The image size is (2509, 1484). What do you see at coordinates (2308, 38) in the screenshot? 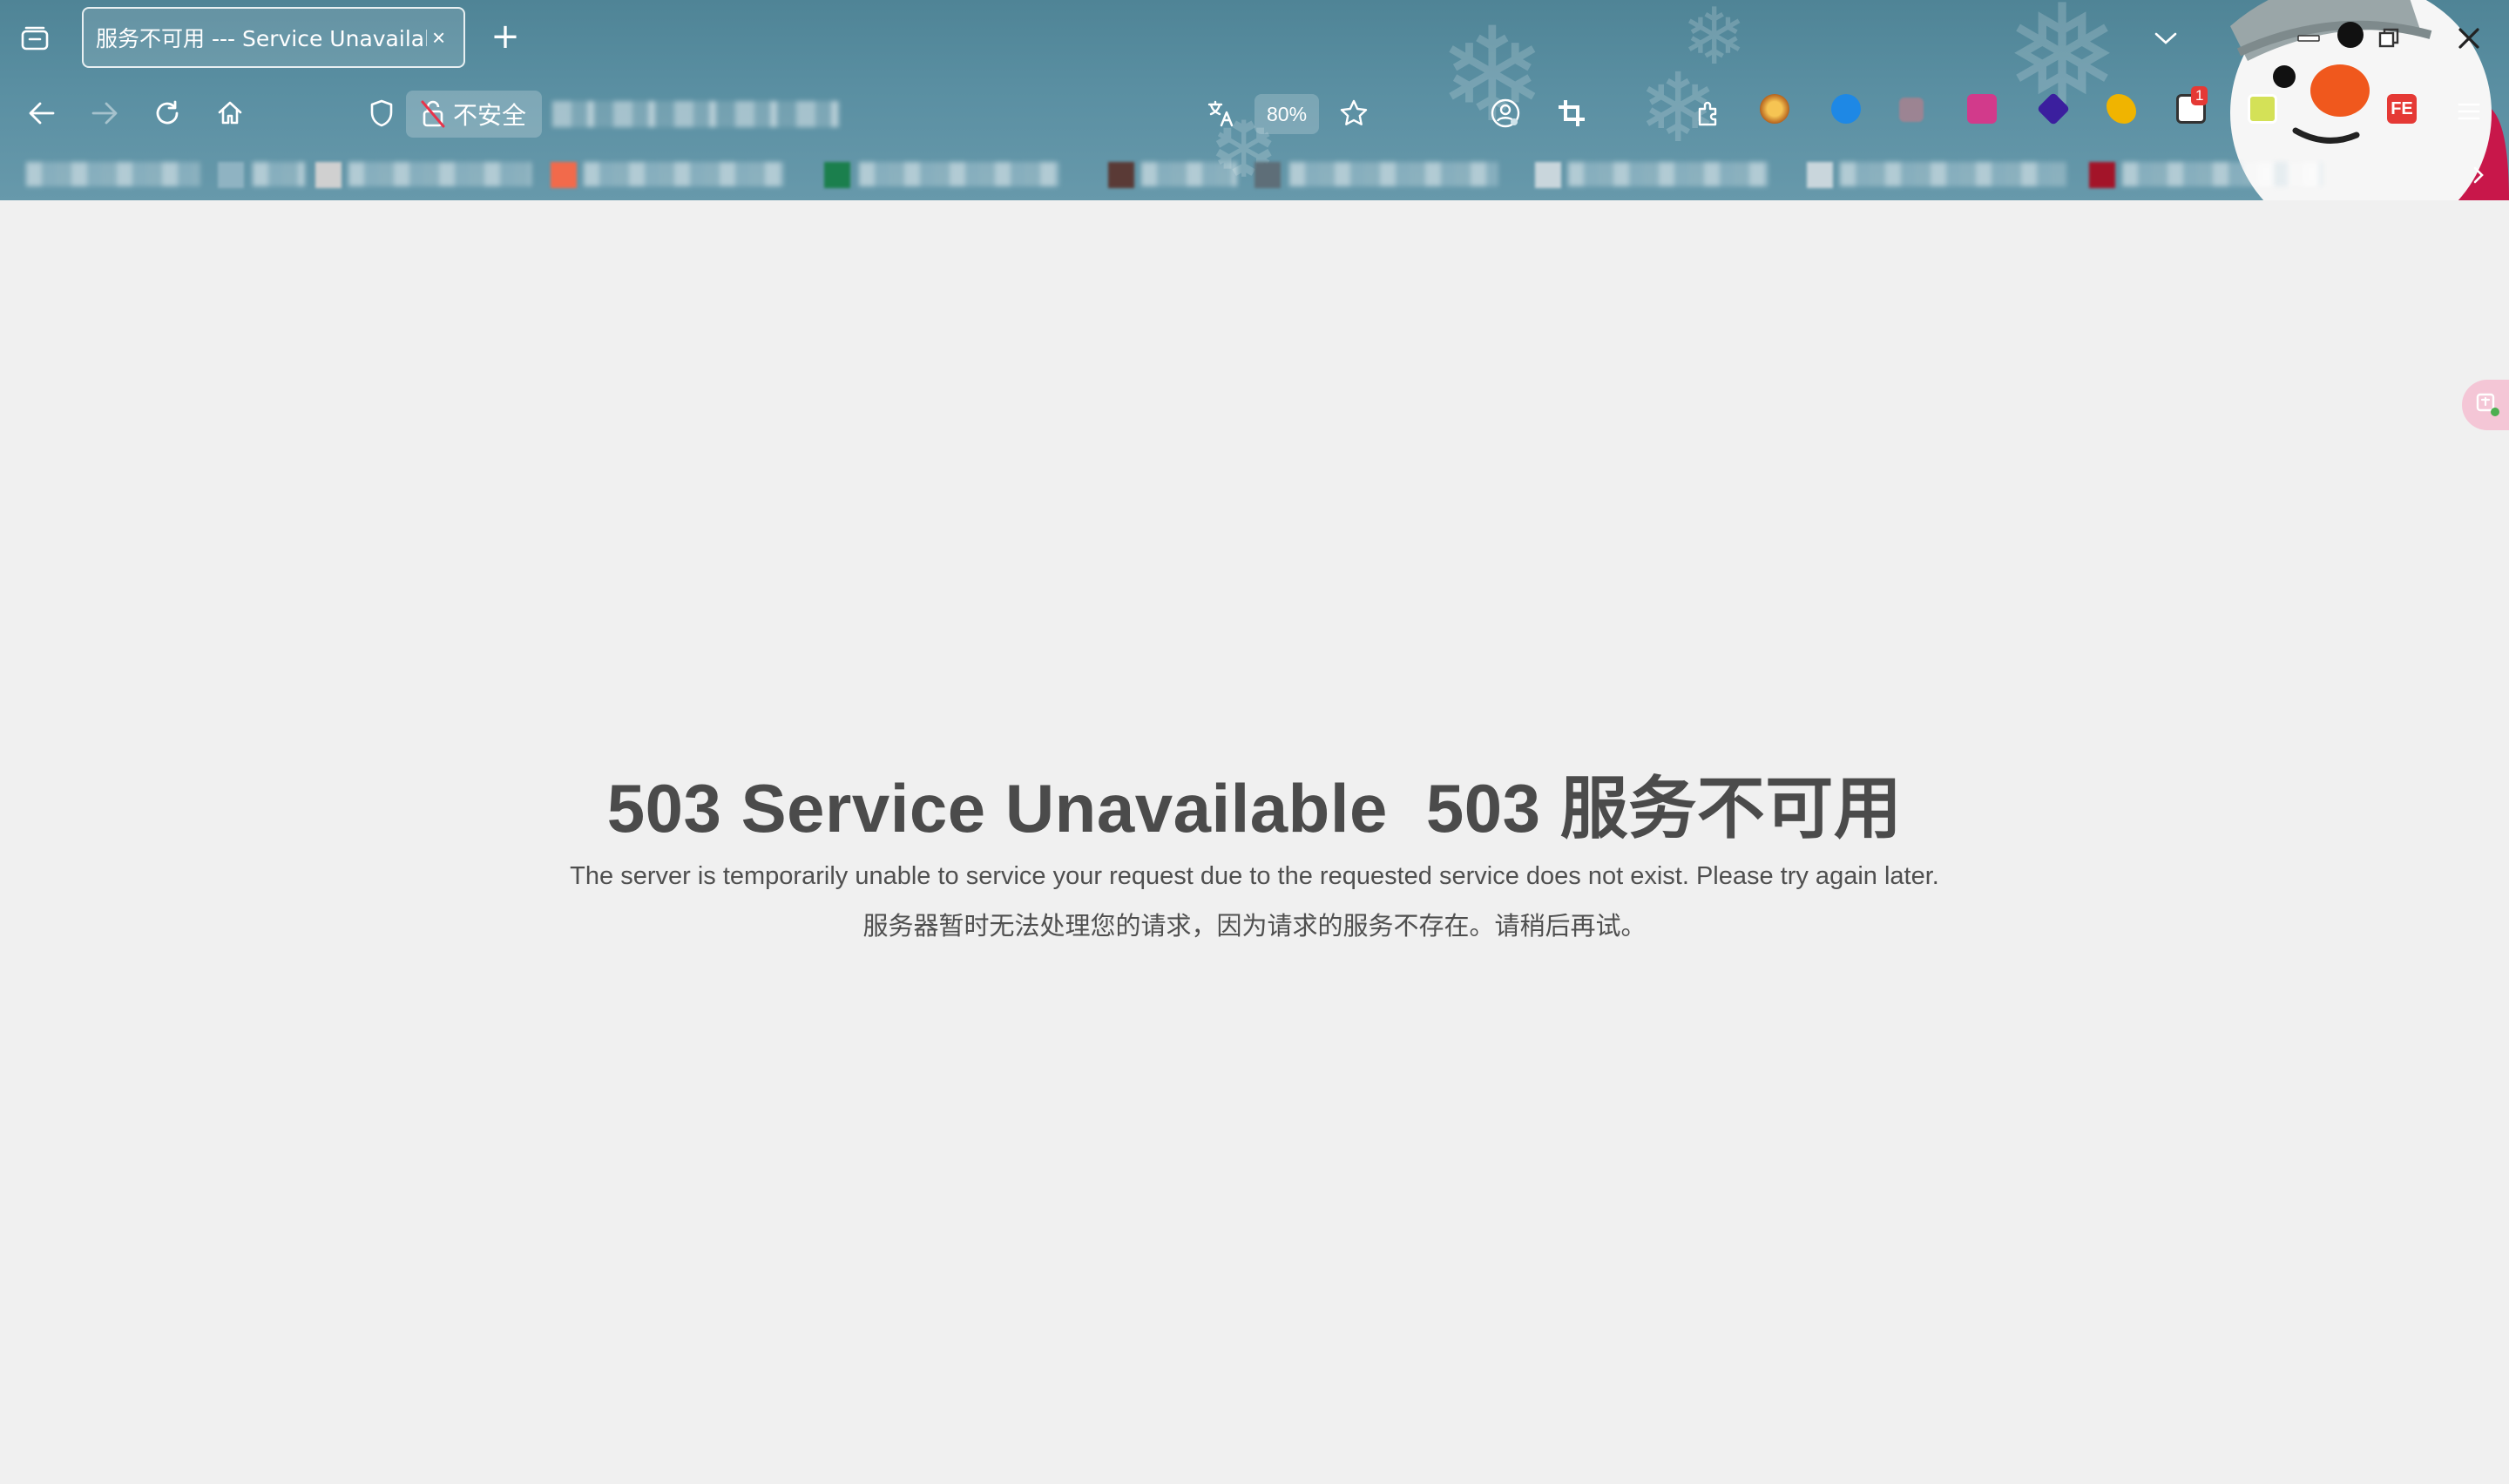
I see `minimize-icon` at bounding box center [2308, 38].